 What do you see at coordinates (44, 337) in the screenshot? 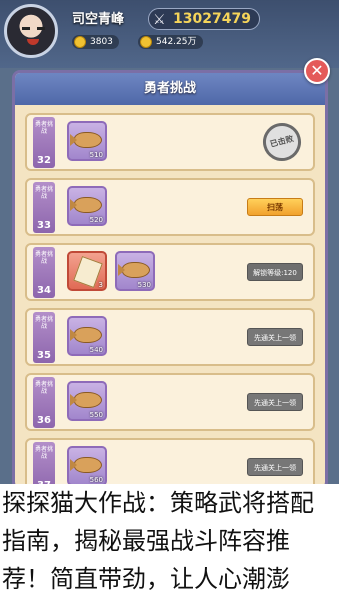
I see `stage-tag: 勇者挑战 35` at bounding box center [44, 337].